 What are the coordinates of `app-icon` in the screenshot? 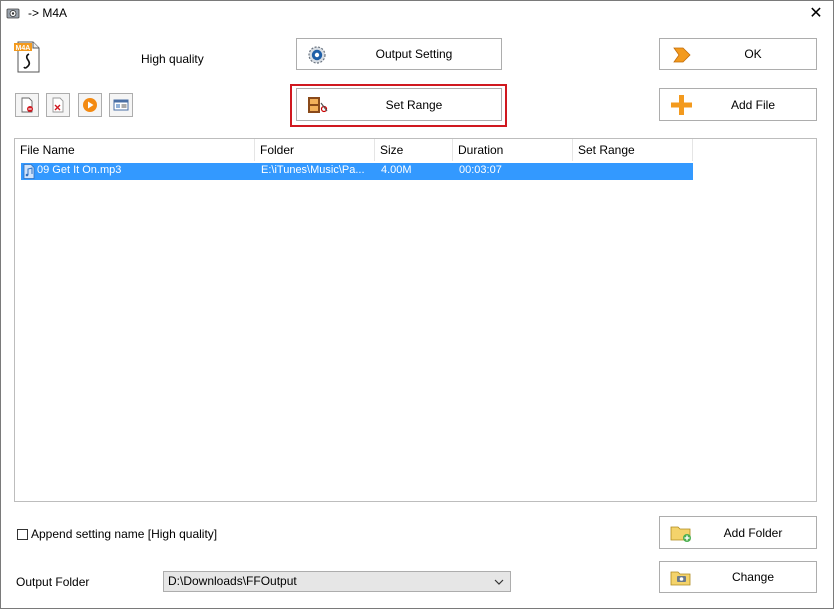 It's located at (13, 13).